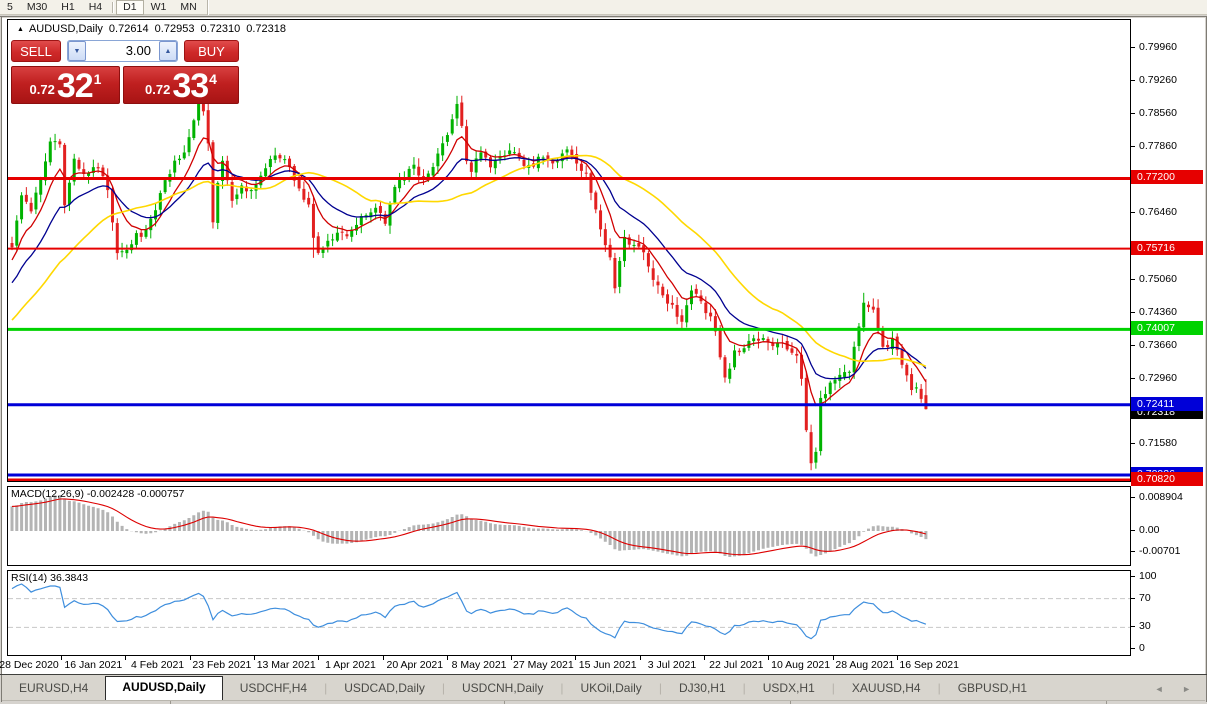 This screenshot has width=1207, height=704. What do you see at coordinates (10, 7) in the screenshot?
I see `timeframe-button-5: 5` at bounding box center [10, 7].